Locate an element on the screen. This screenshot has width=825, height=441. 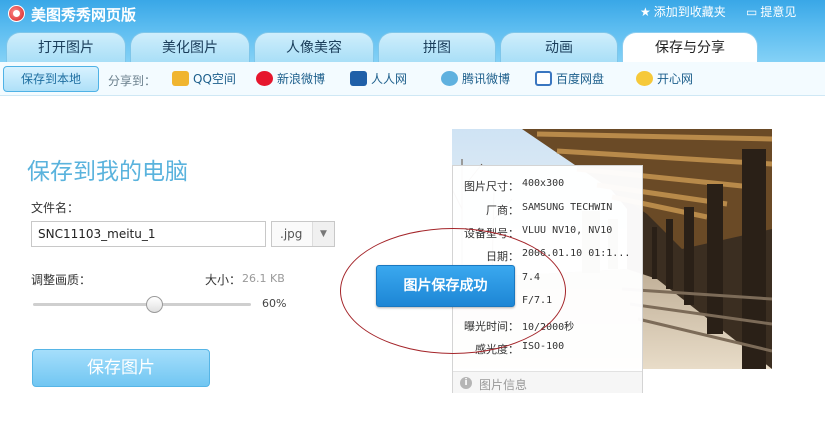
feedback-label: 提意见 is located at coordinates (778, 12).